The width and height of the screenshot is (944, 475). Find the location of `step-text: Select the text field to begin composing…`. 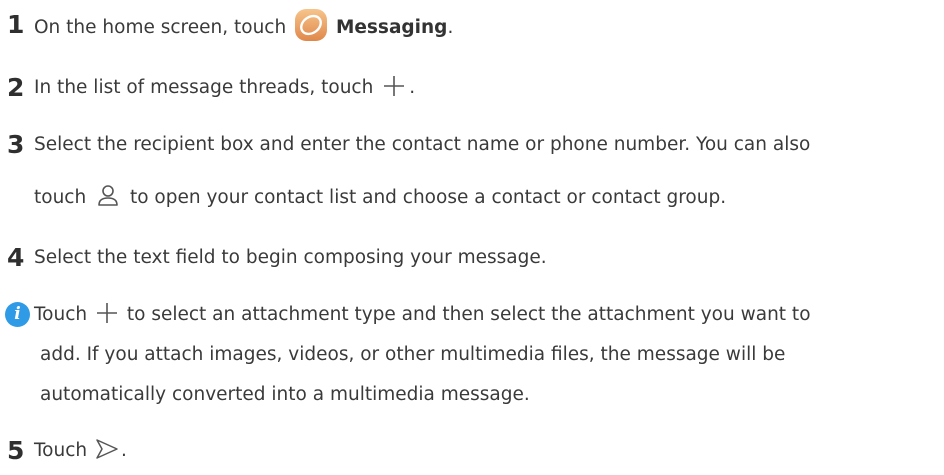

step-text: Select the text field to begin composing… is located at coordinates (290, 257).